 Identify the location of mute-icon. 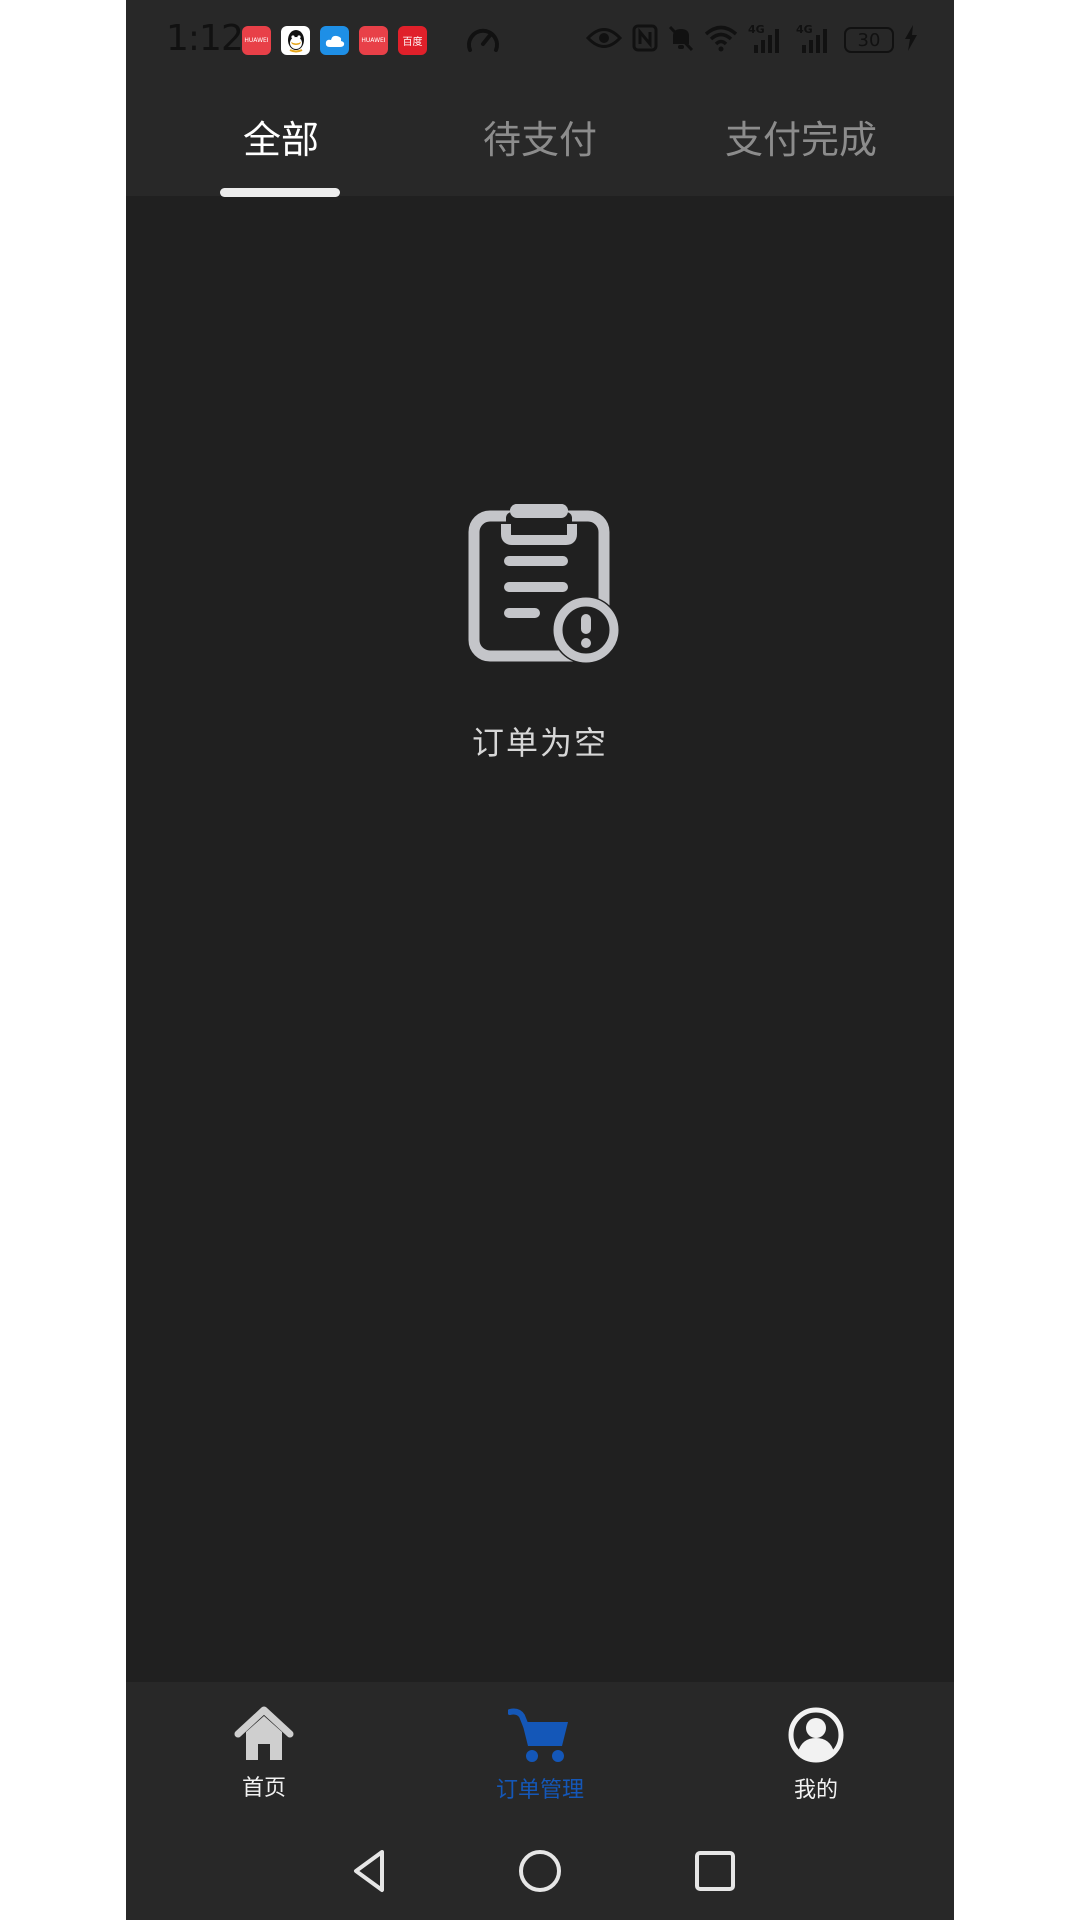
(681, 40).